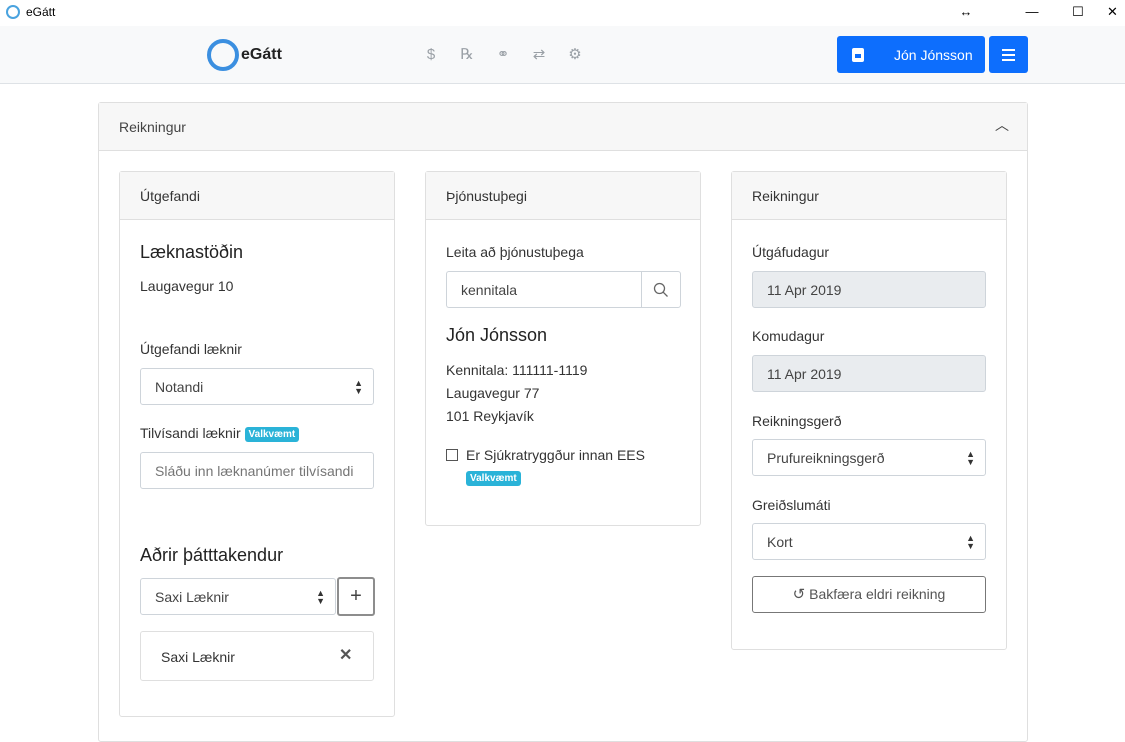 This screenshot has width=1125, height=742. What do you see at coordinates (497, 335) in the screenshot?
I see `recipient-name: Jón Jónsson` at bounding box center [497, 335].